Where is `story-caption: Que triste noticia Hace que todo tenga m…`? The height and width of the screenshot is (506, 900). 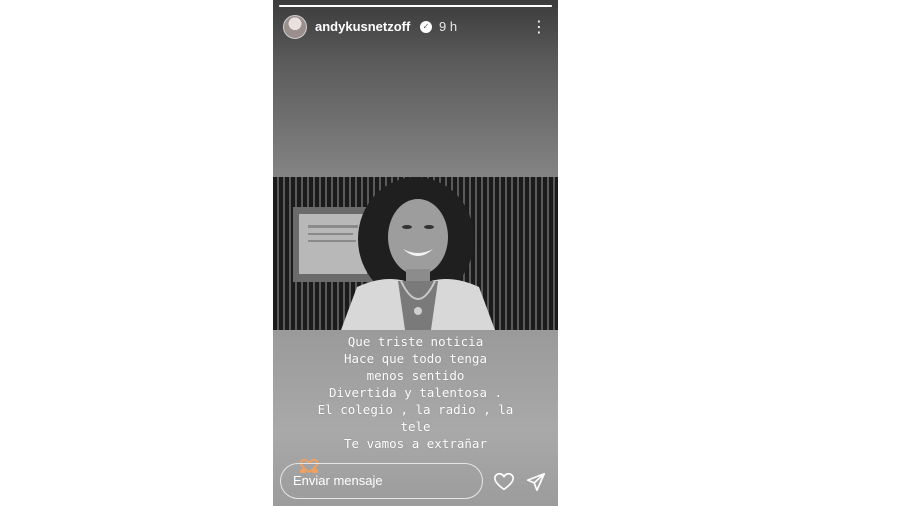
story-caption: Que triste noticia Hace que todo tenga m… is located at coordinates (415, 392).